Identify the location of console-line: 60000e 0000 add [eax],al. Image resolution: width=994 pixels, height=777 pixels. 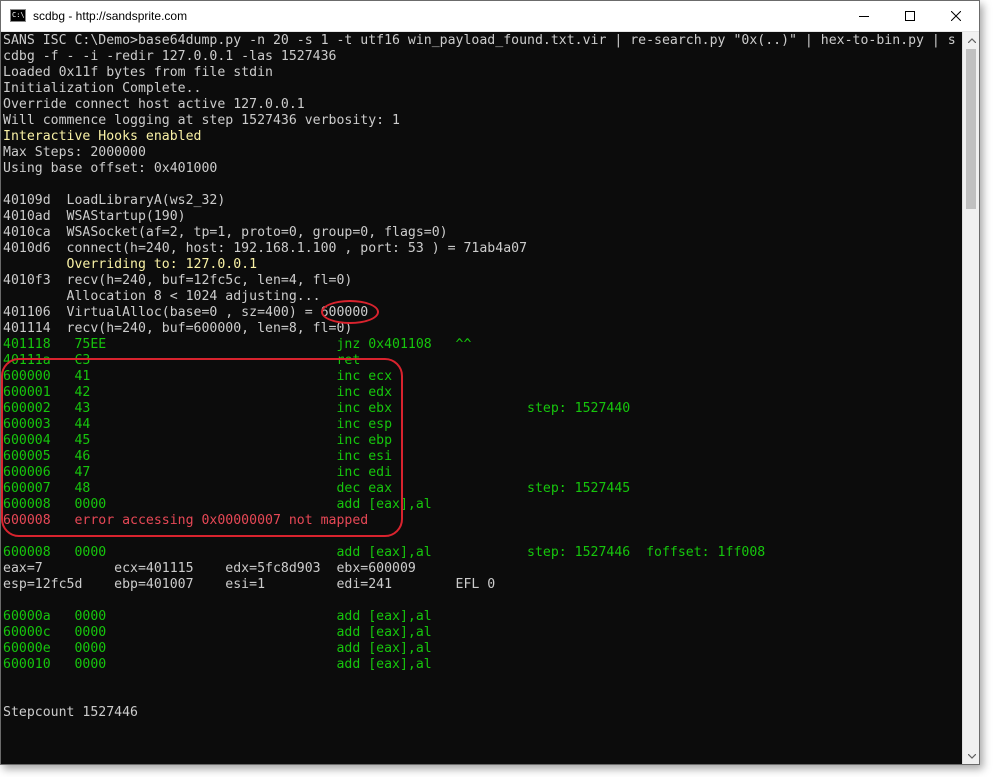
(217, 648).